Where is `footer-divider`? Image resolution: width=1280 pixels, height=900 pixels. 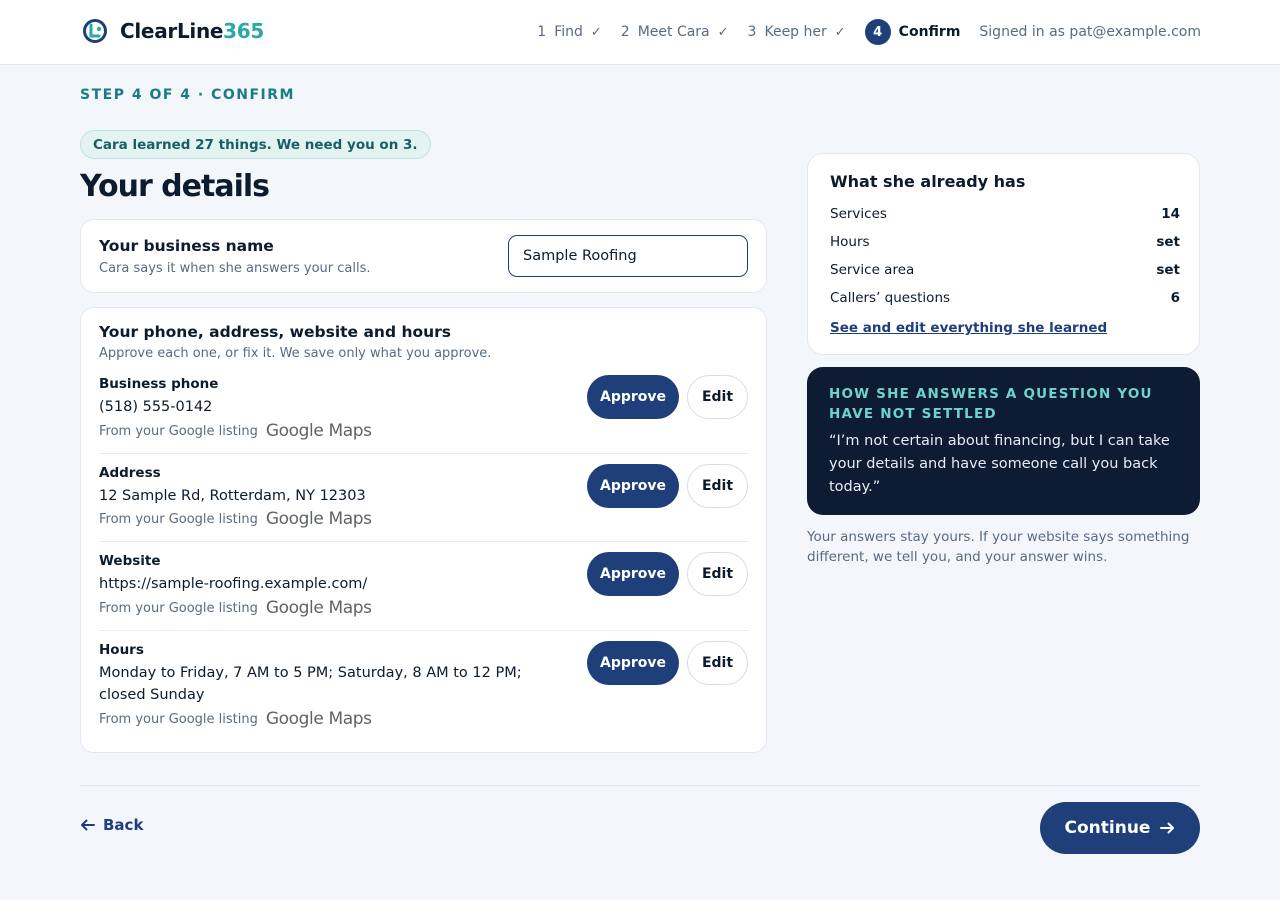 footer-divider is located at coordinates (640, 785).